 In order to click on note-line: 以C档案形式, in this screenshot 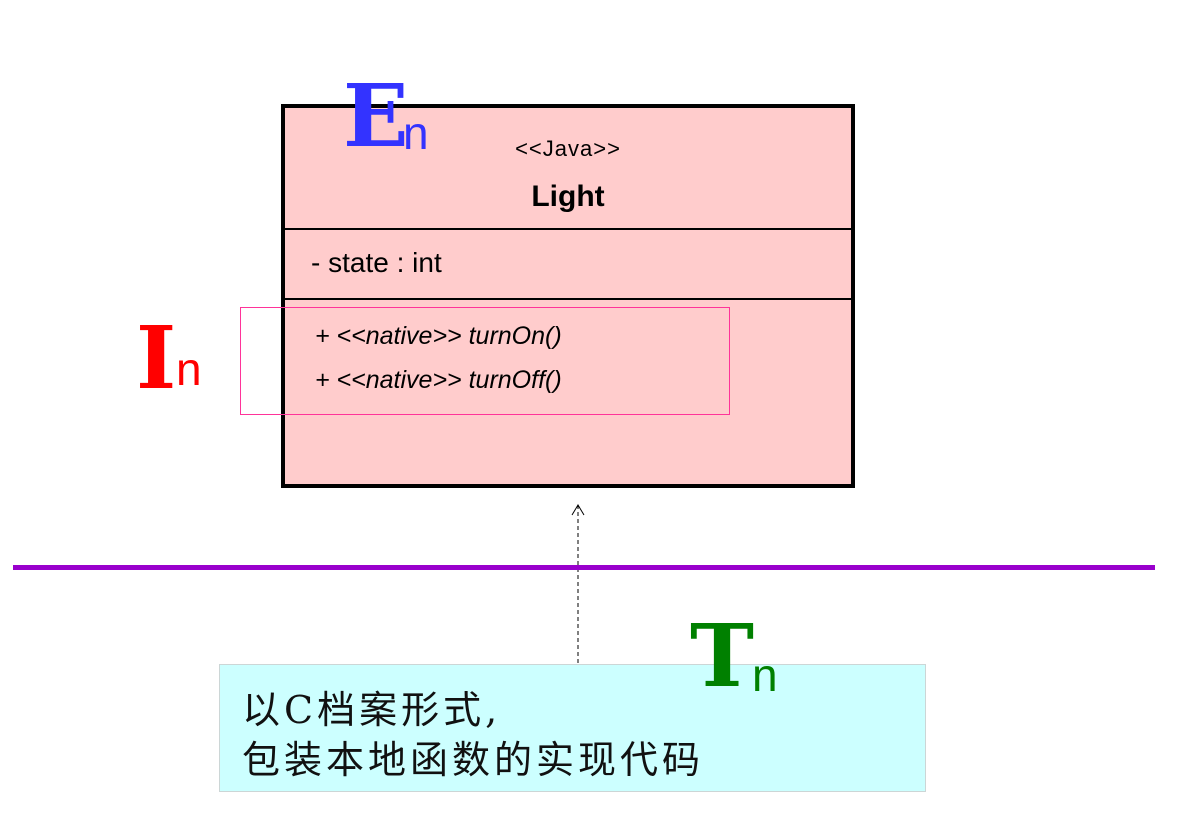, I will do `click(372, 710)`.